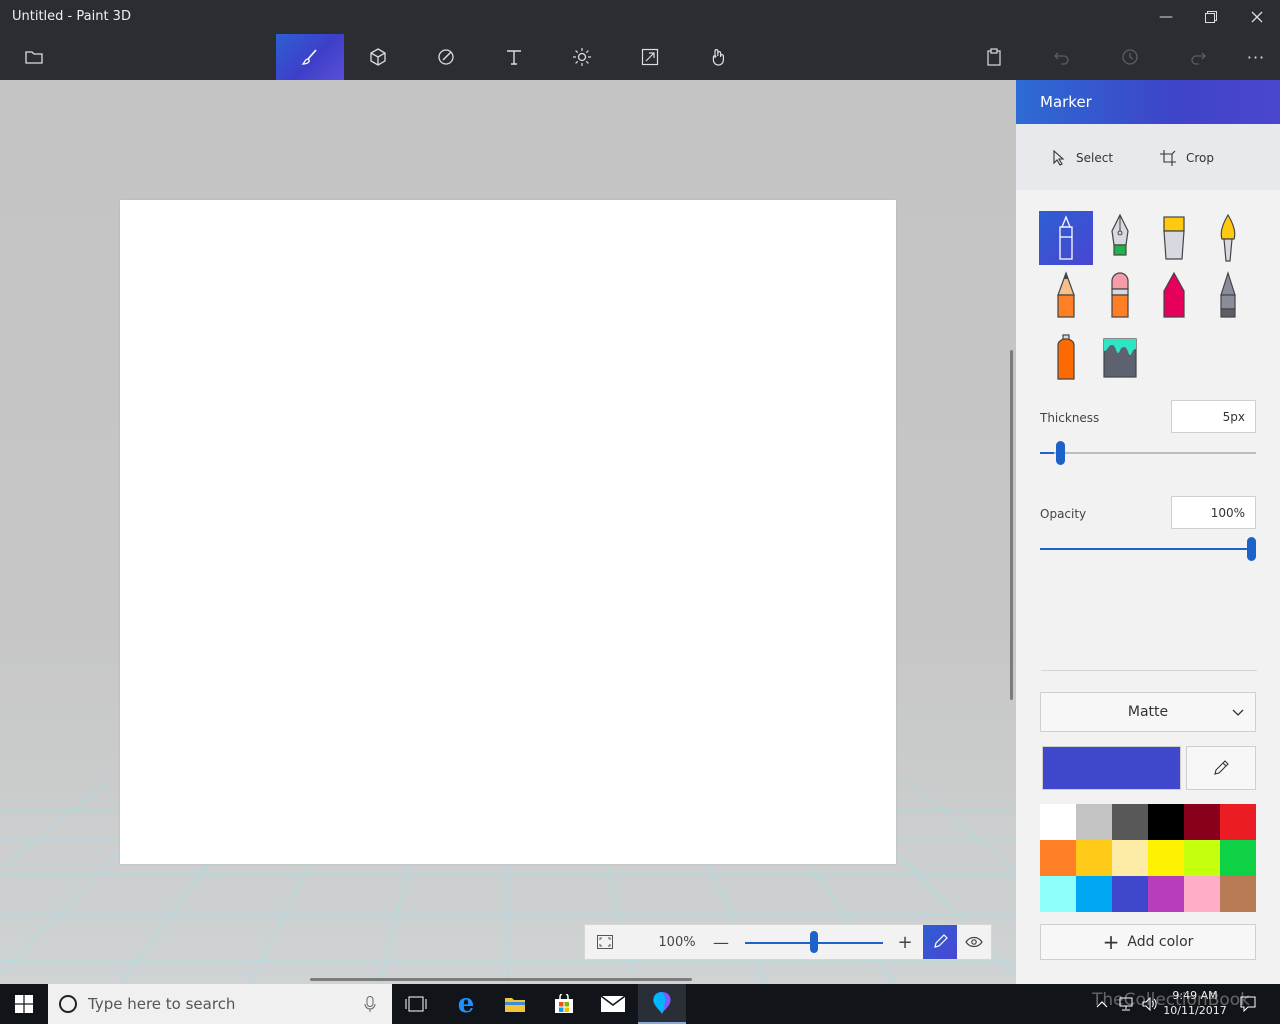  What do you see at coordinates (613, 1004) in the screenshot?
I see `mail-button` at bounding box center [613, 1004].